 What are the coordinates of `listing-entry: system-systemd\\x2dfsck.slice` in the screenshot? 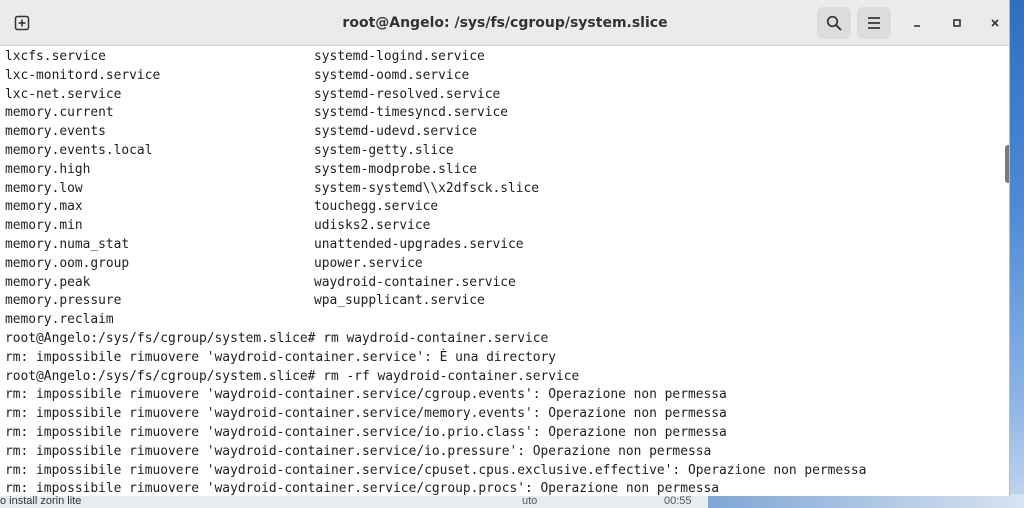 It's located at (427, 188).